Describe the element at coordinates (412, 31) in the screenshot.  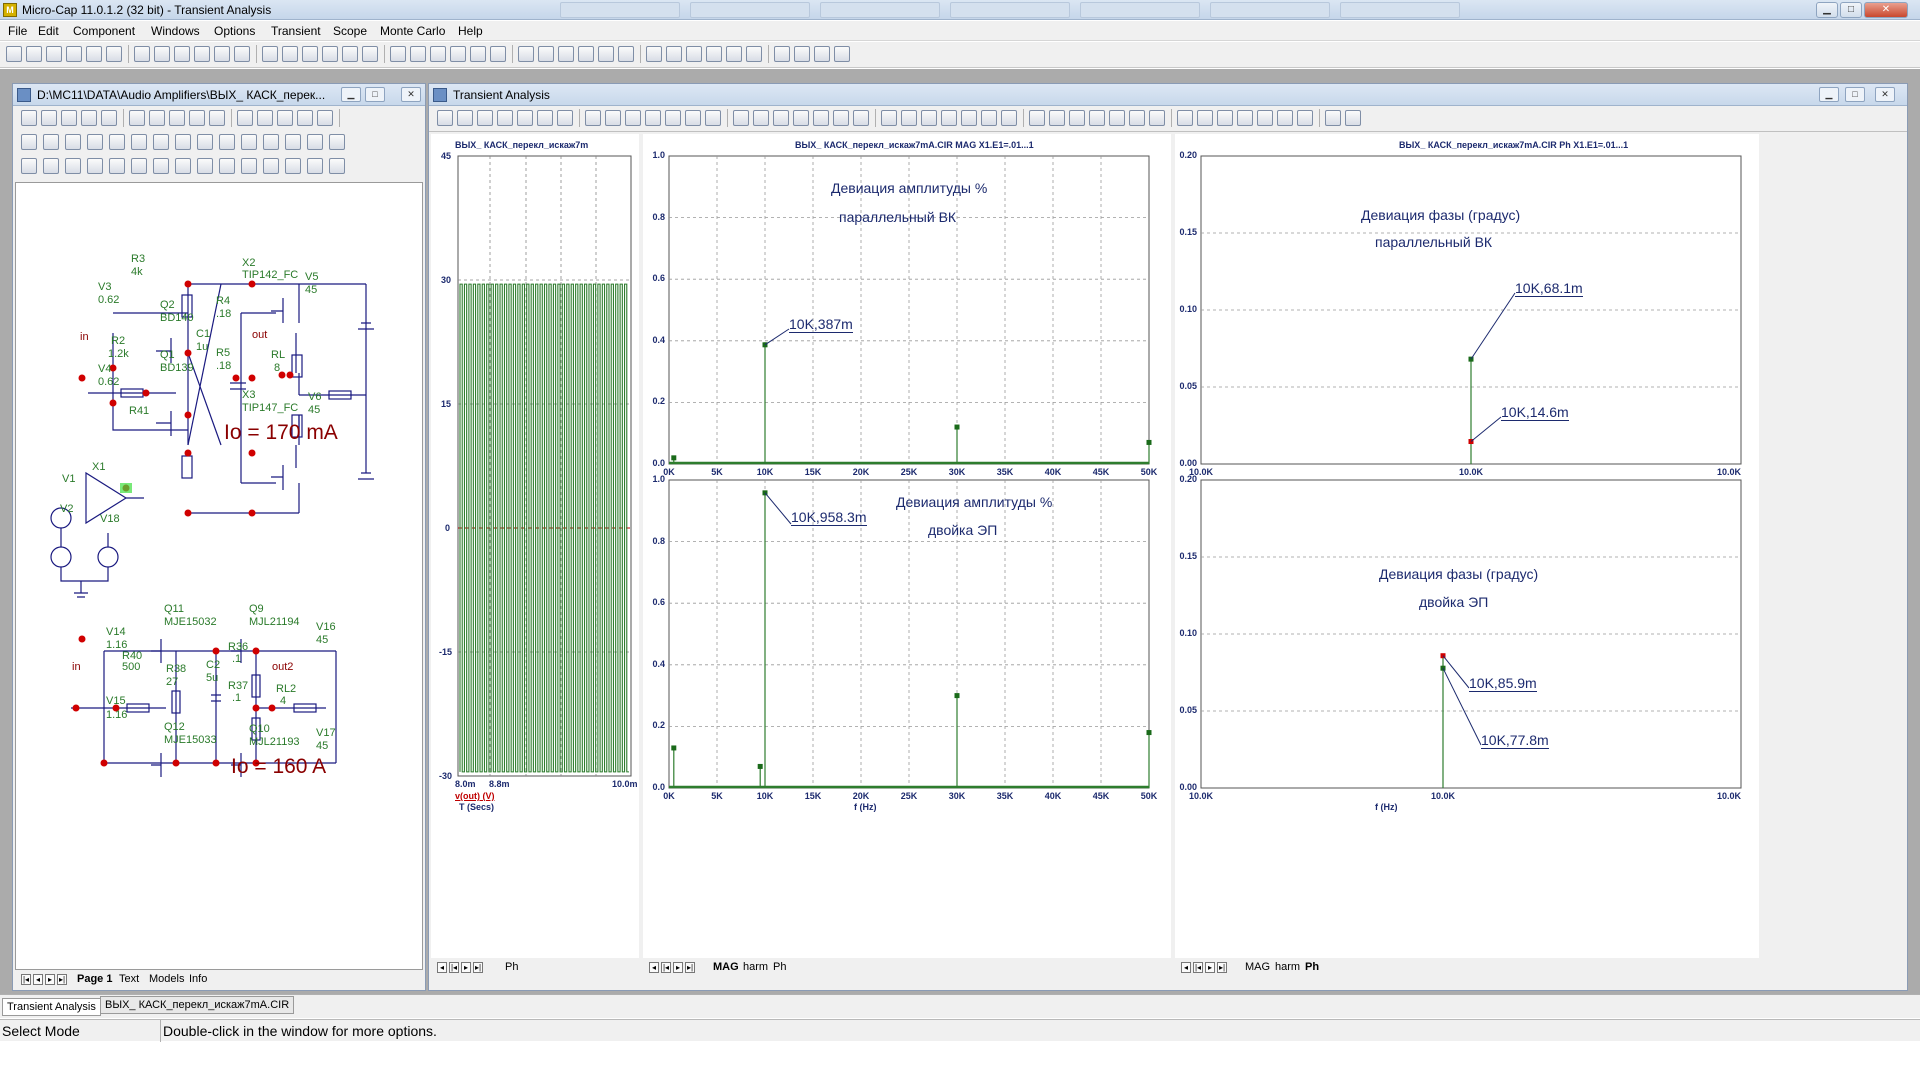
I see `menu-monte-carlo: Monte Carlo` at that location.